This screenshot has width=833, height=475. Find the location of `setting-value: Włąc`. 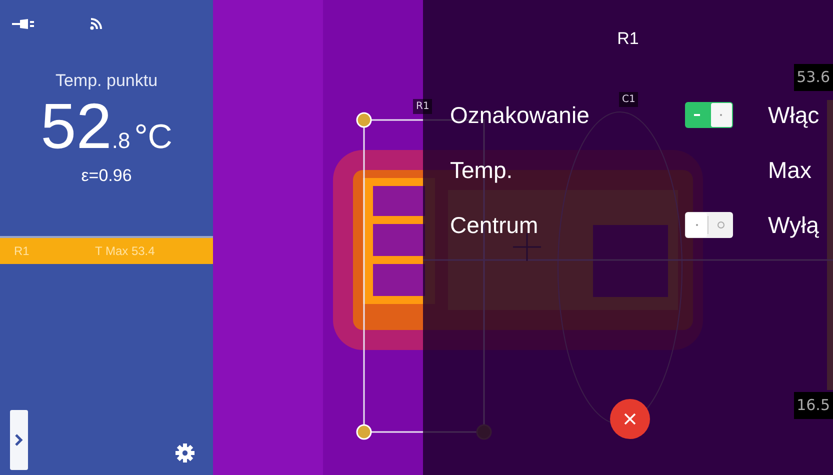

setting-value: Włąc is located at coordinates (794, 115).